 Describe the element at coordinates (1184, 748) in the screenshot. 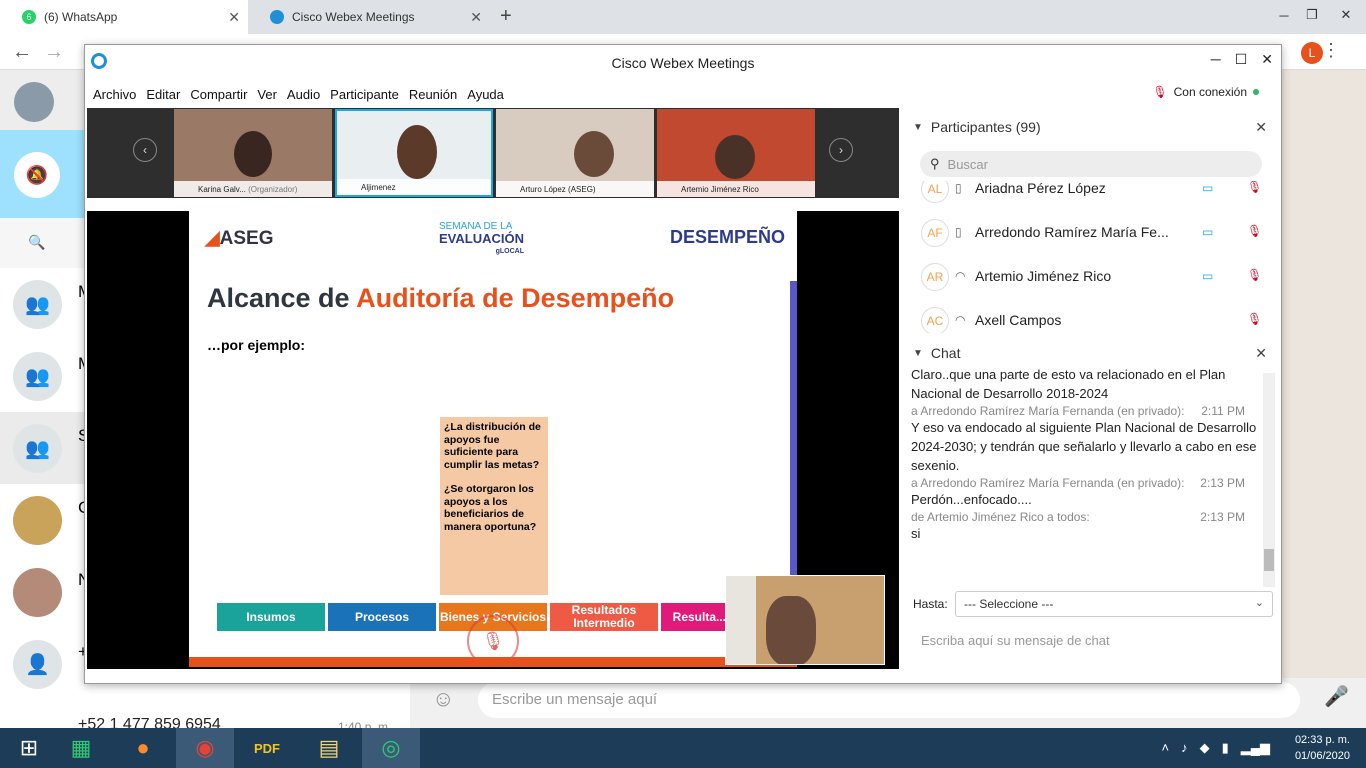

I see `volume-icon: ♪` at that location.